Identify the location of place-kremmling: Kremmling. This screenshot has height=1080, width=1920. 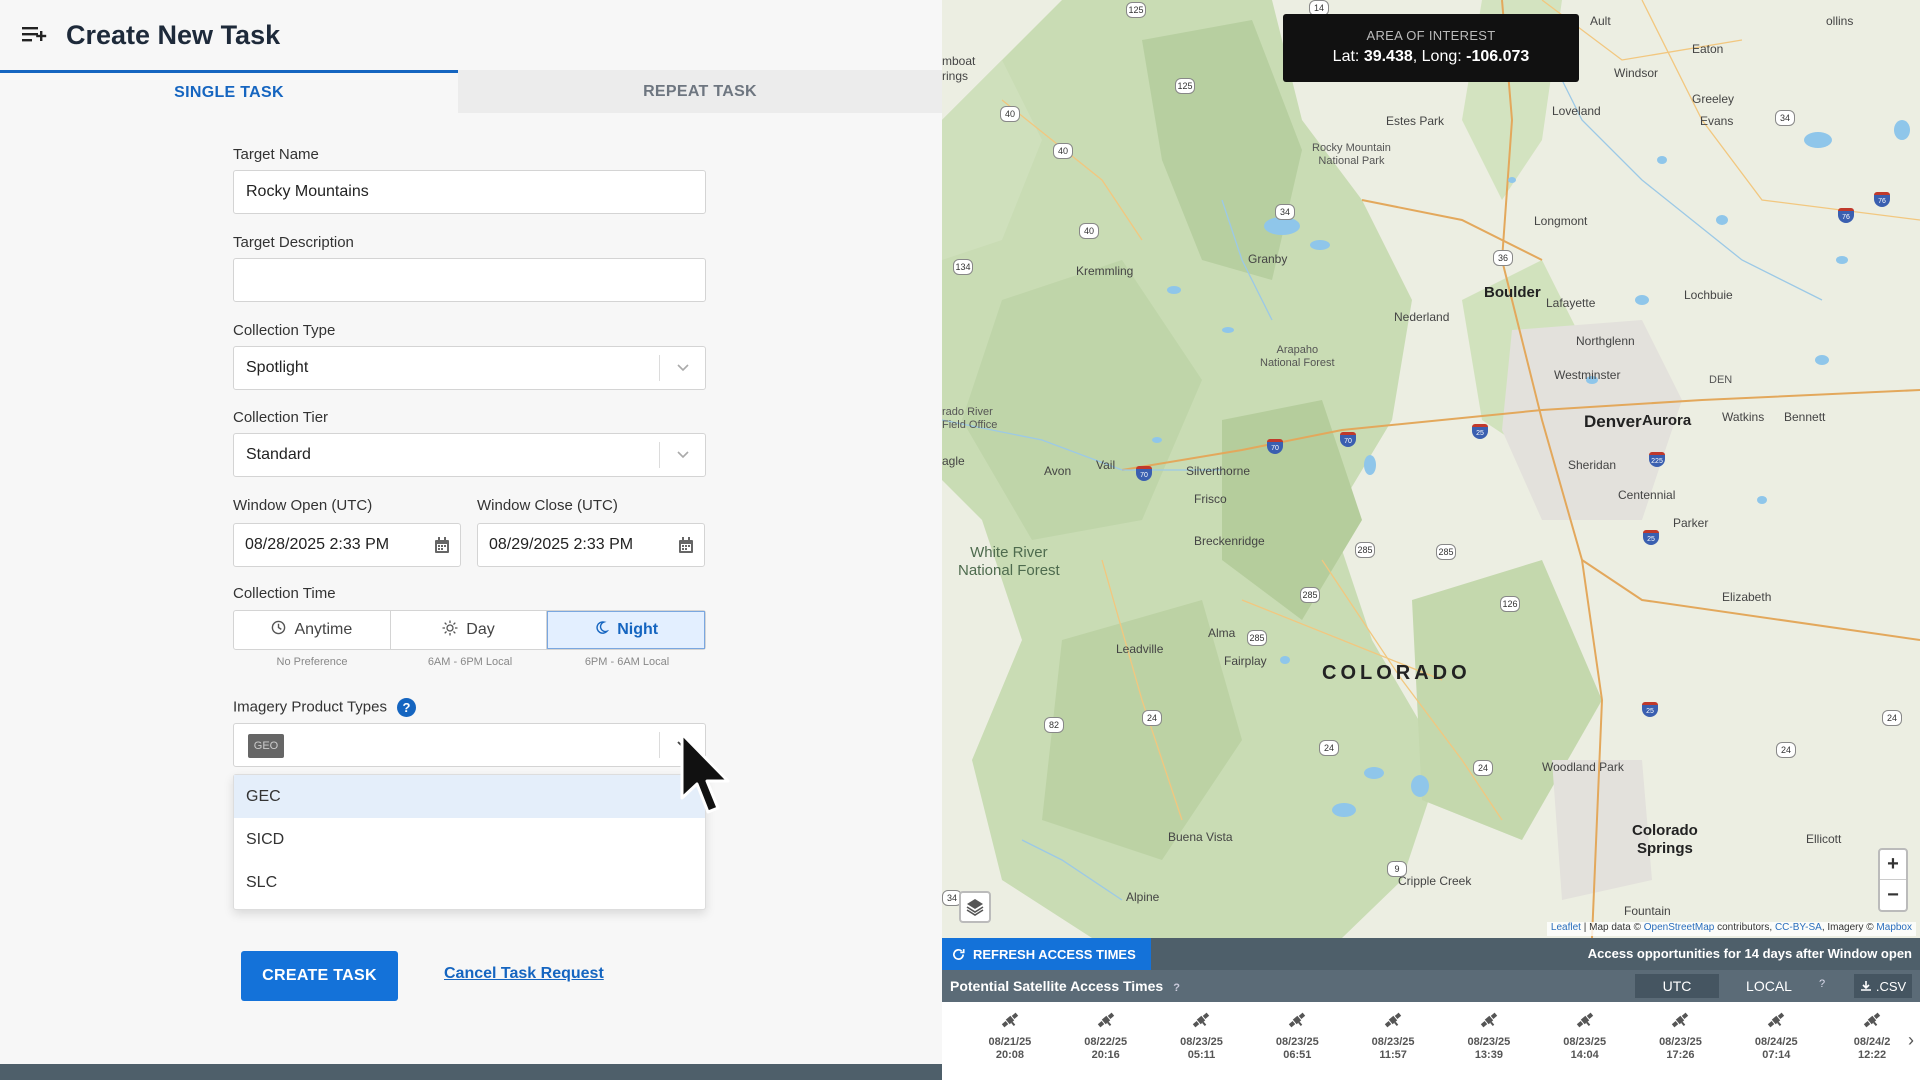
(1105, 271).